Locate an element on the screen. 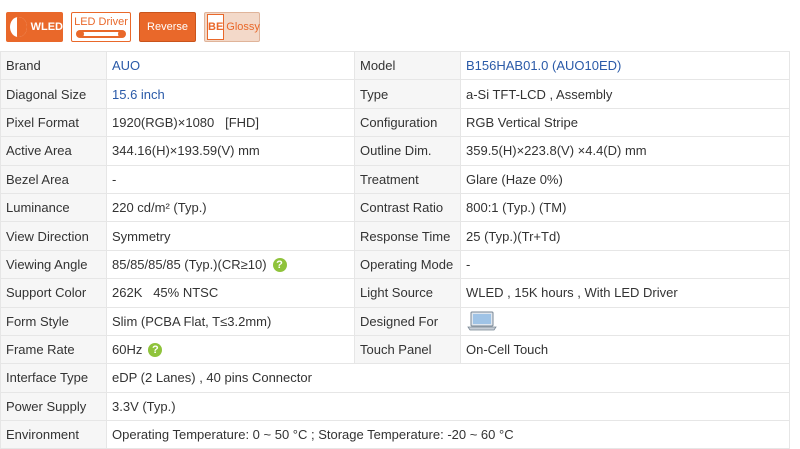 Image resolution: width=800 pixels, height=449 pixels. led-driver-badge-label: LED Driver is located at coordinates (101, 22).